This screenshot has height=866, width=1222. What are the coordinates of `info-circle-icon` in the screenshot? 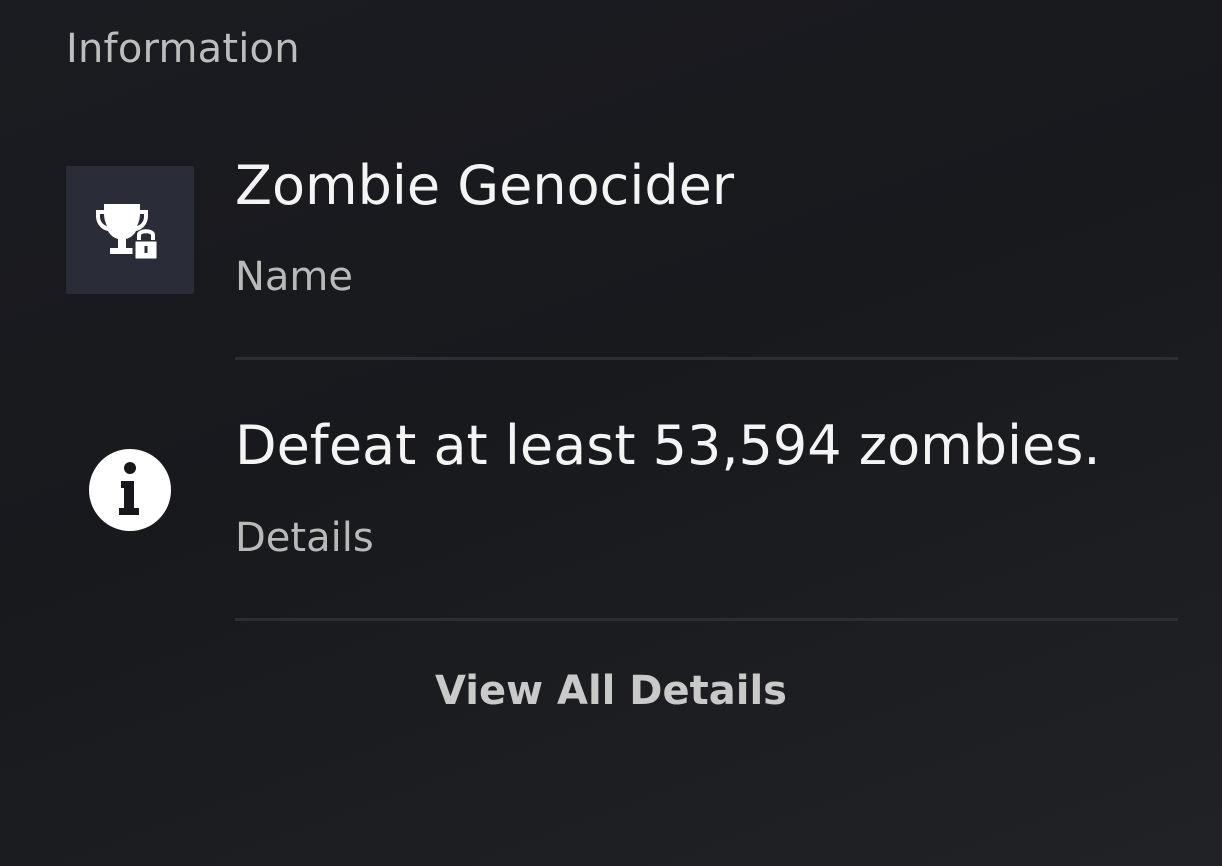 It's located at (130, 490).